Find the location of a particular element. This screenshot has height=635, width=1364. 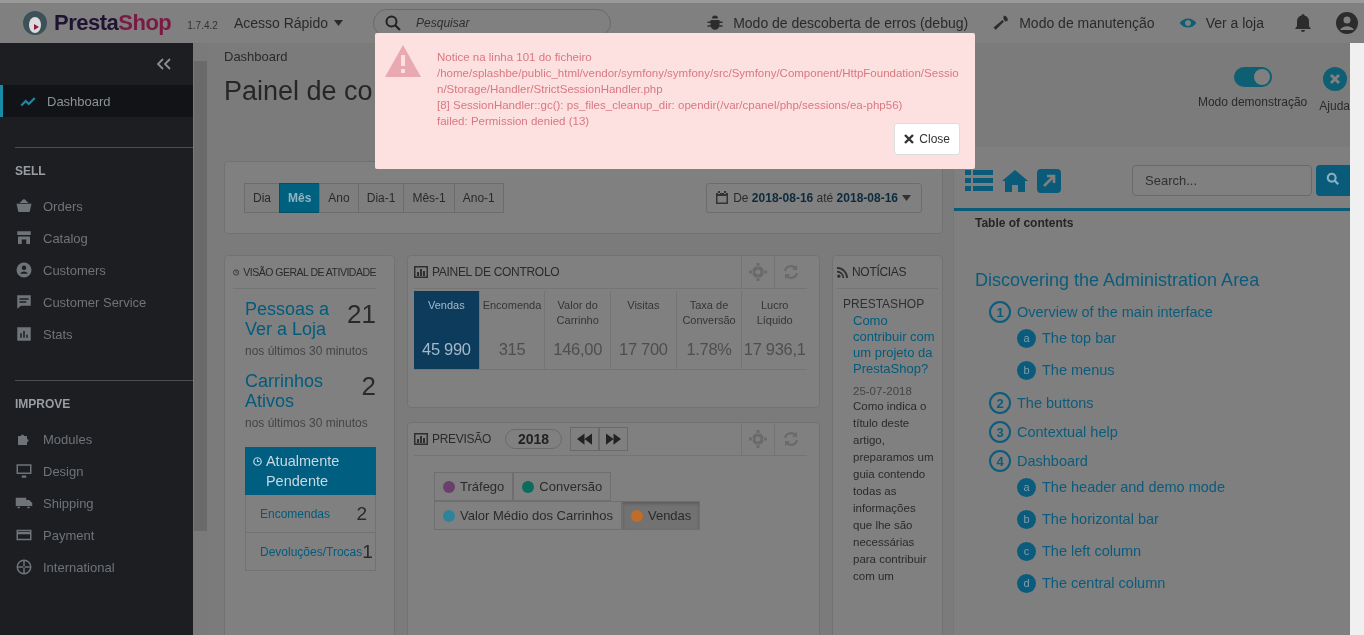

toc-link: b The menus is located at coordinates (1183, 370).